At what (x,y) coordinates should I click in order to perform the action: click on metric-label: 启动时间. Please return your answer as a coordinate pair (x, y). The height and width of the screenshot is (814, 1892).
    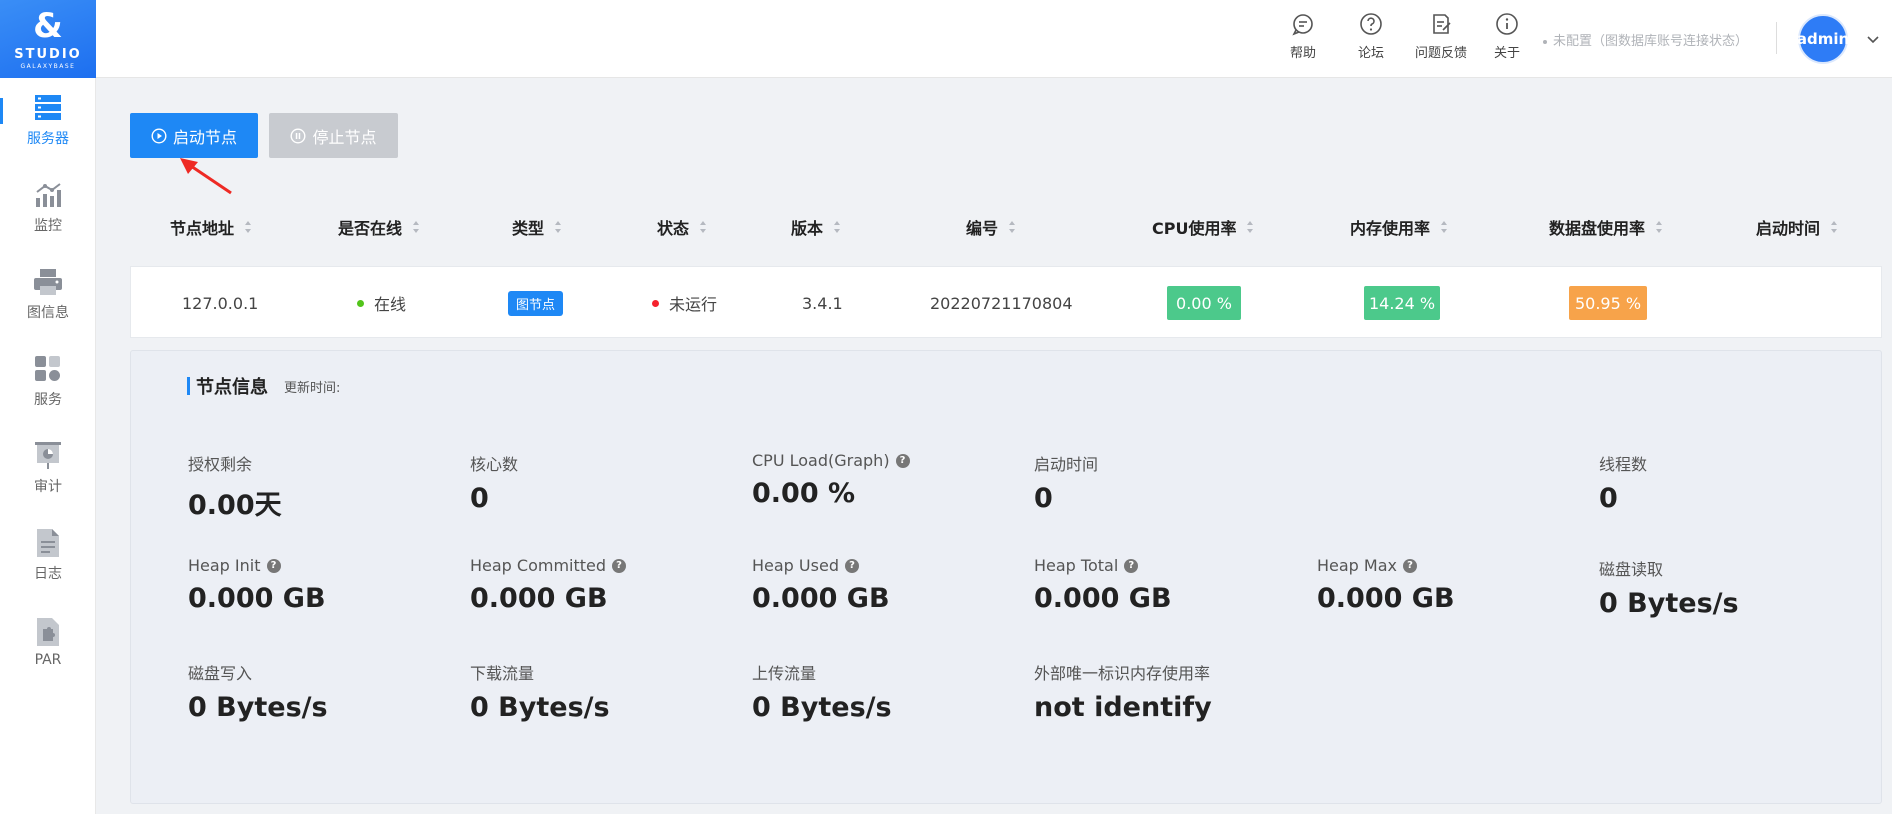
    Looking at the image, I should click on (1066, 464).